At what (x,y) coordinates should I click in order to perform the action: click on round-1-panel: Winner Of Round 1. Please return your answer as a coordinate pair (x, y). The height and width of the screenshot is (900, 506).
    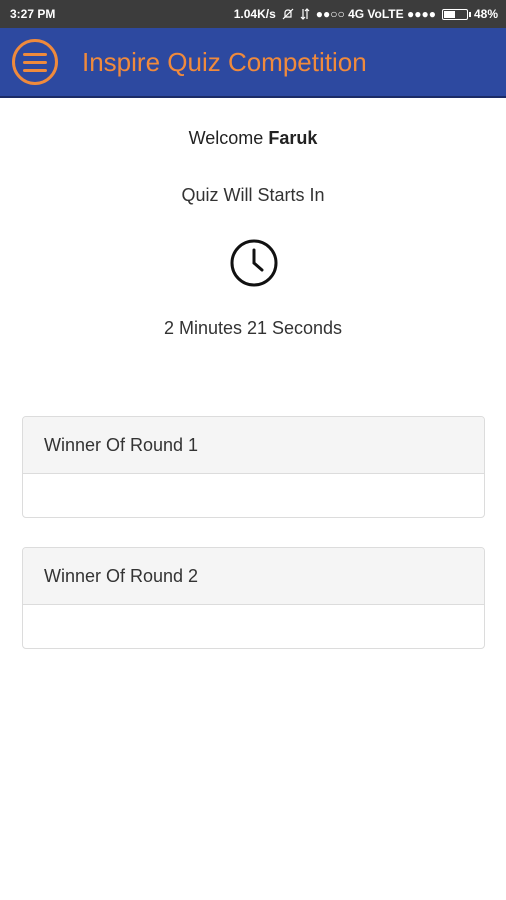
    Looking at the image, I should click on (253, 467).